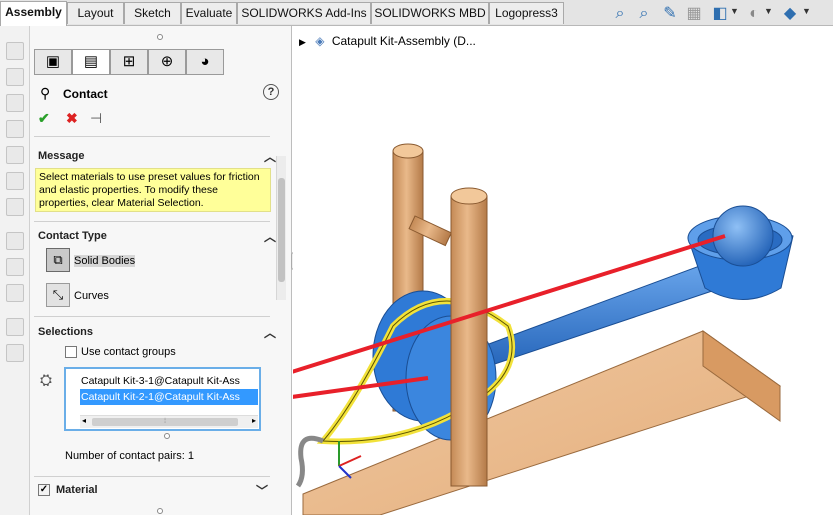 This screenshot has width=833, height=515. What do you see at coordinates (45, 93) in the screenshot?
I see `contact-icon: ⚲` at bounding box center [45, 93].